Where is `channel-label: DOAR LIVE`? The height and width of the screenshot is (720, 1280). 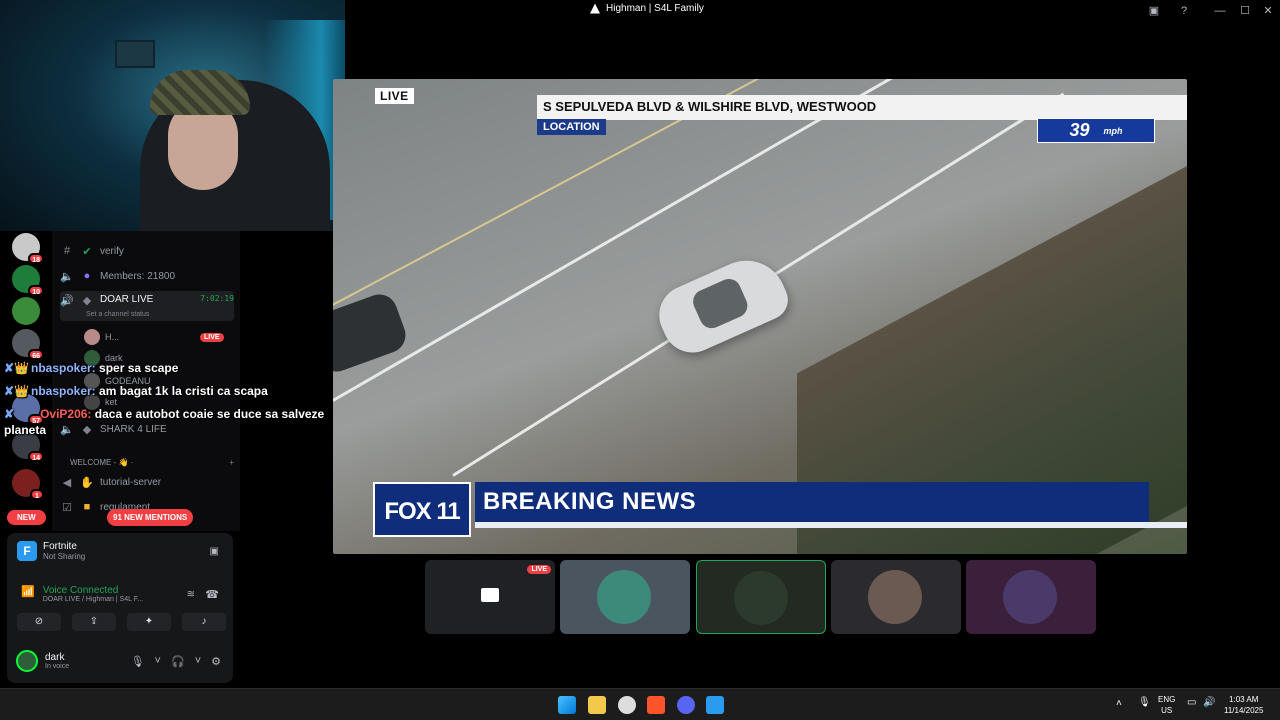
channel-label: DOAR LIVE is located at coordinates (127, 299).